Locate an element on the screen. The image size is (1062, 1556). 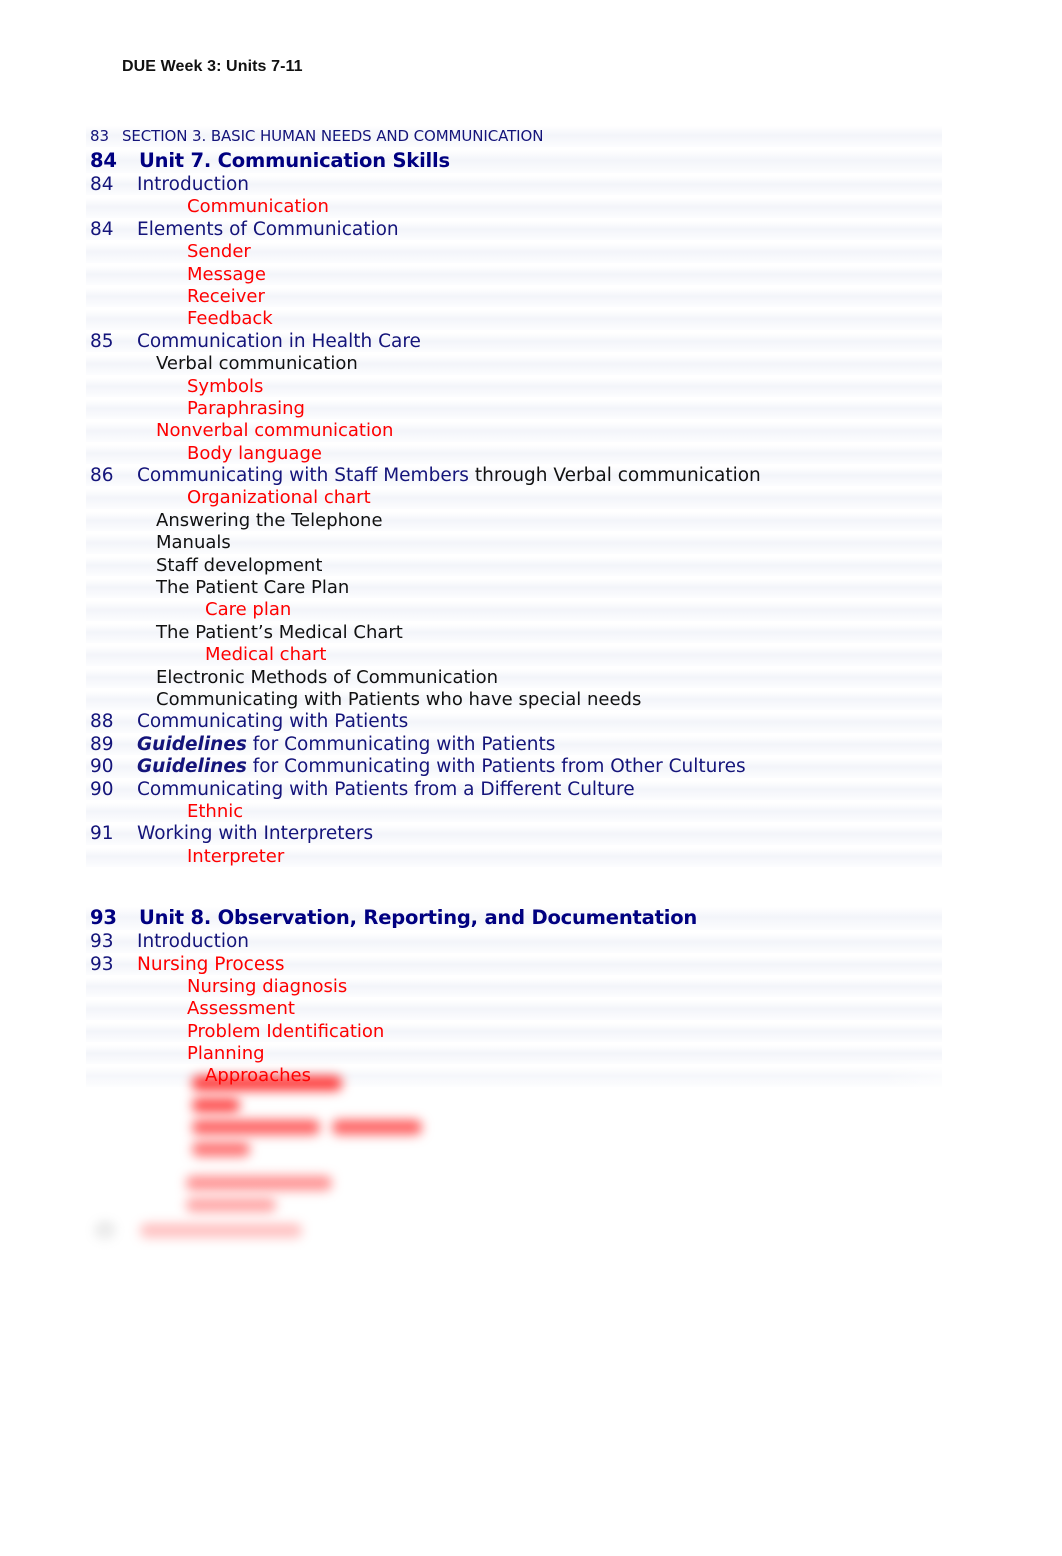
toc-entry-row: 85 Communication in Health Care is located at coordinates (531, 342).